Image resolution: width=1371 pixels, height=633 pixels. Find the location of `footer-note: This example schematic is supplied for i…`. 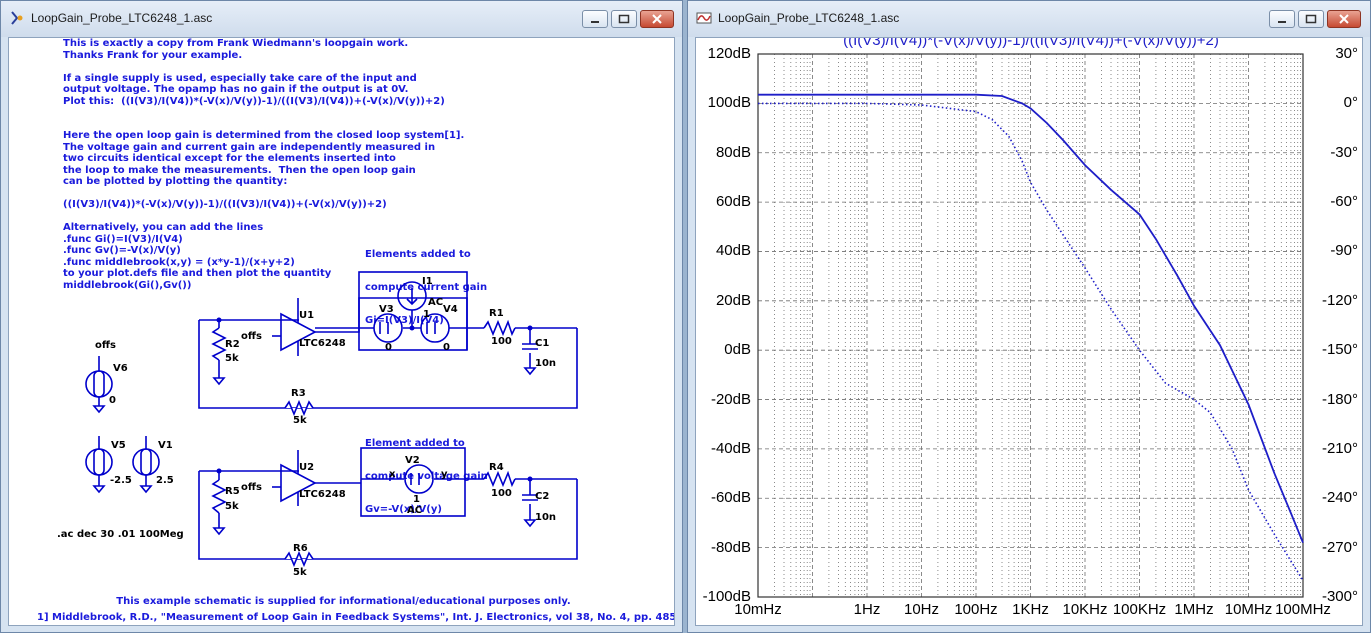

footer-note: This example schematic is supplied for i… is located at coordinates (343, 601).